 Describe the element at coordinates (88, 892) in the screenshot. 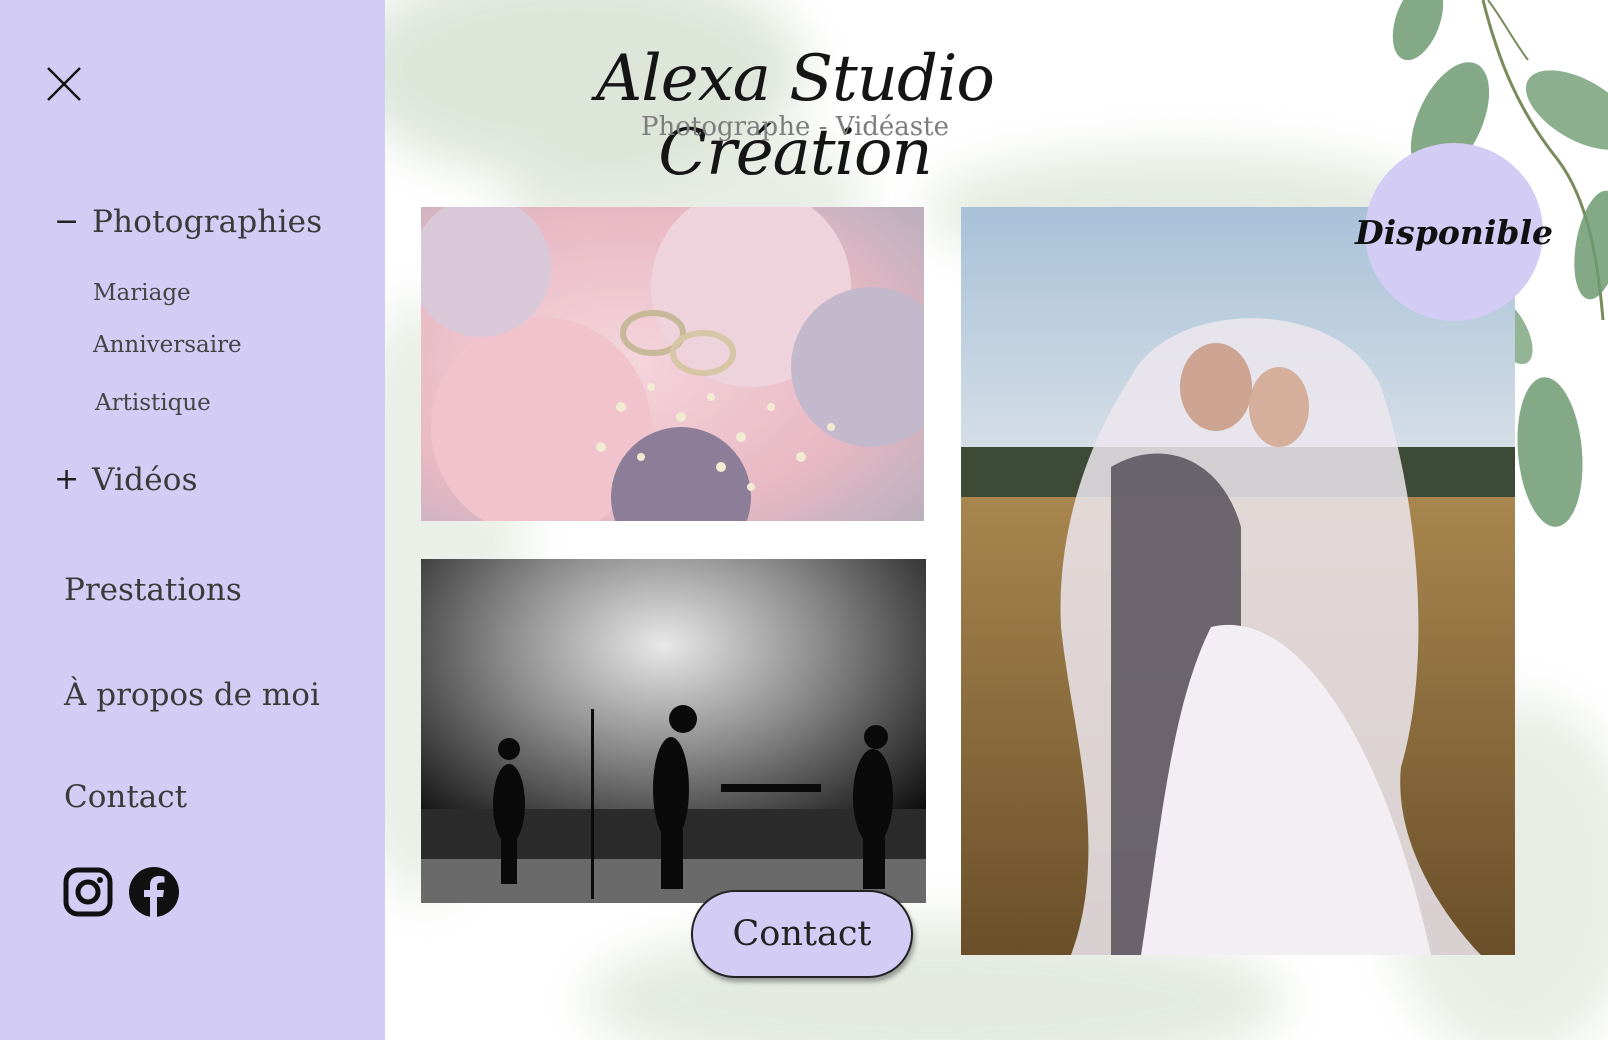

I see `instagram-icon` at that location.